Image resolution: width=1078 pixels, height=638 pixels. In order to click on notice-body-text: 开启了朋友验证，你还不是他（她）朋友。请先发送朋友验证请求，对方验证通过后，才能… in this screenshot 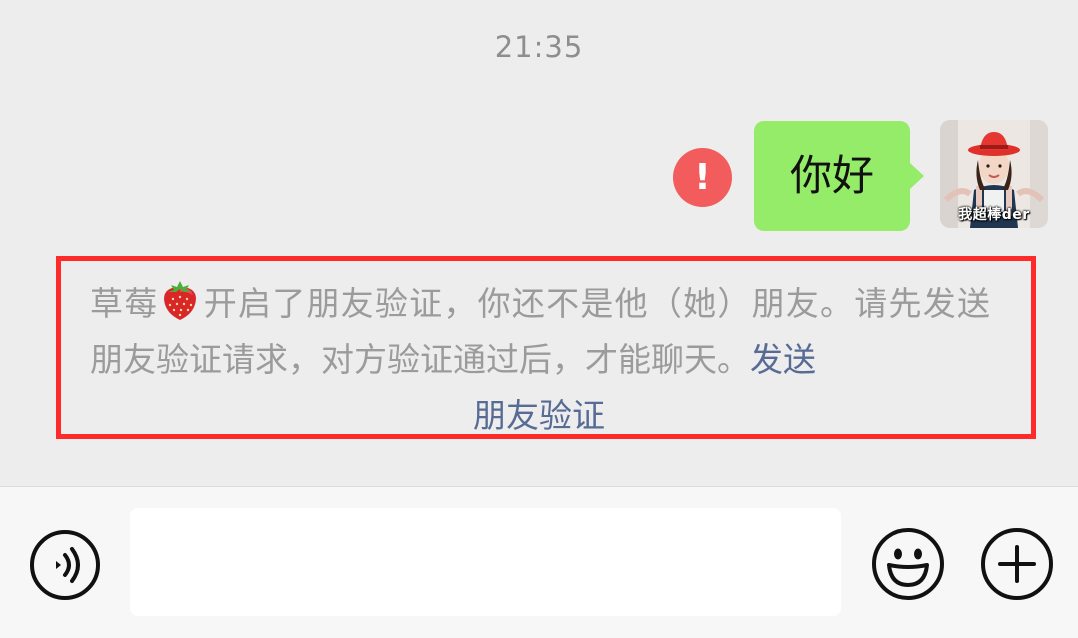, I will do `click(540, 331)`.